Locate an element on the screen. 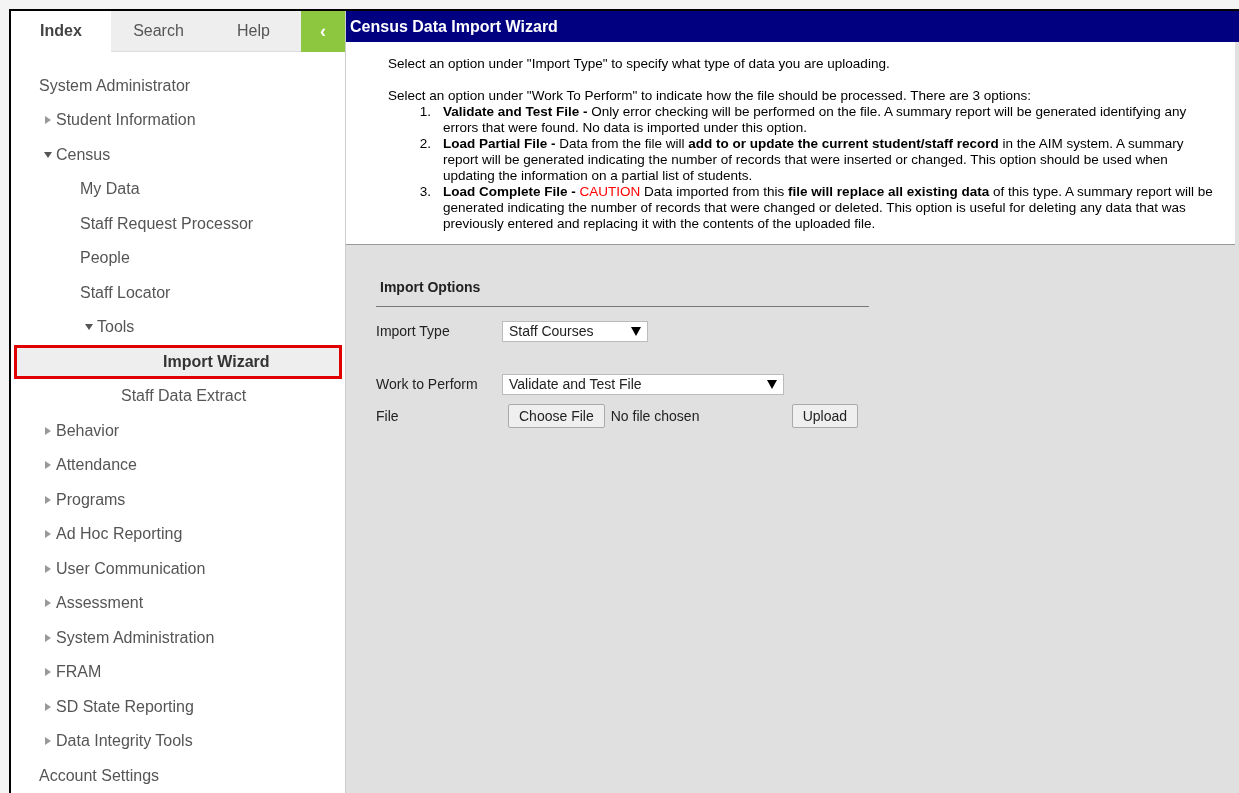 The width and height of the screenshot is (1239, 793). choose-file-button: Choose File is located at coordinates (556, 416).